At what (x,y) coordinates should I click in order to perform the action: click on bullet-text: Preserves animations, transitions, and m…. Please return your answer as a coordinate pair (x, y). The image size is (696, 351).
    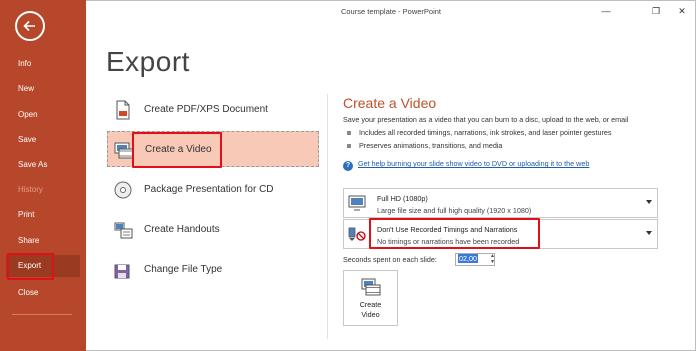
    Looking at the image, I should click on (431, 145).